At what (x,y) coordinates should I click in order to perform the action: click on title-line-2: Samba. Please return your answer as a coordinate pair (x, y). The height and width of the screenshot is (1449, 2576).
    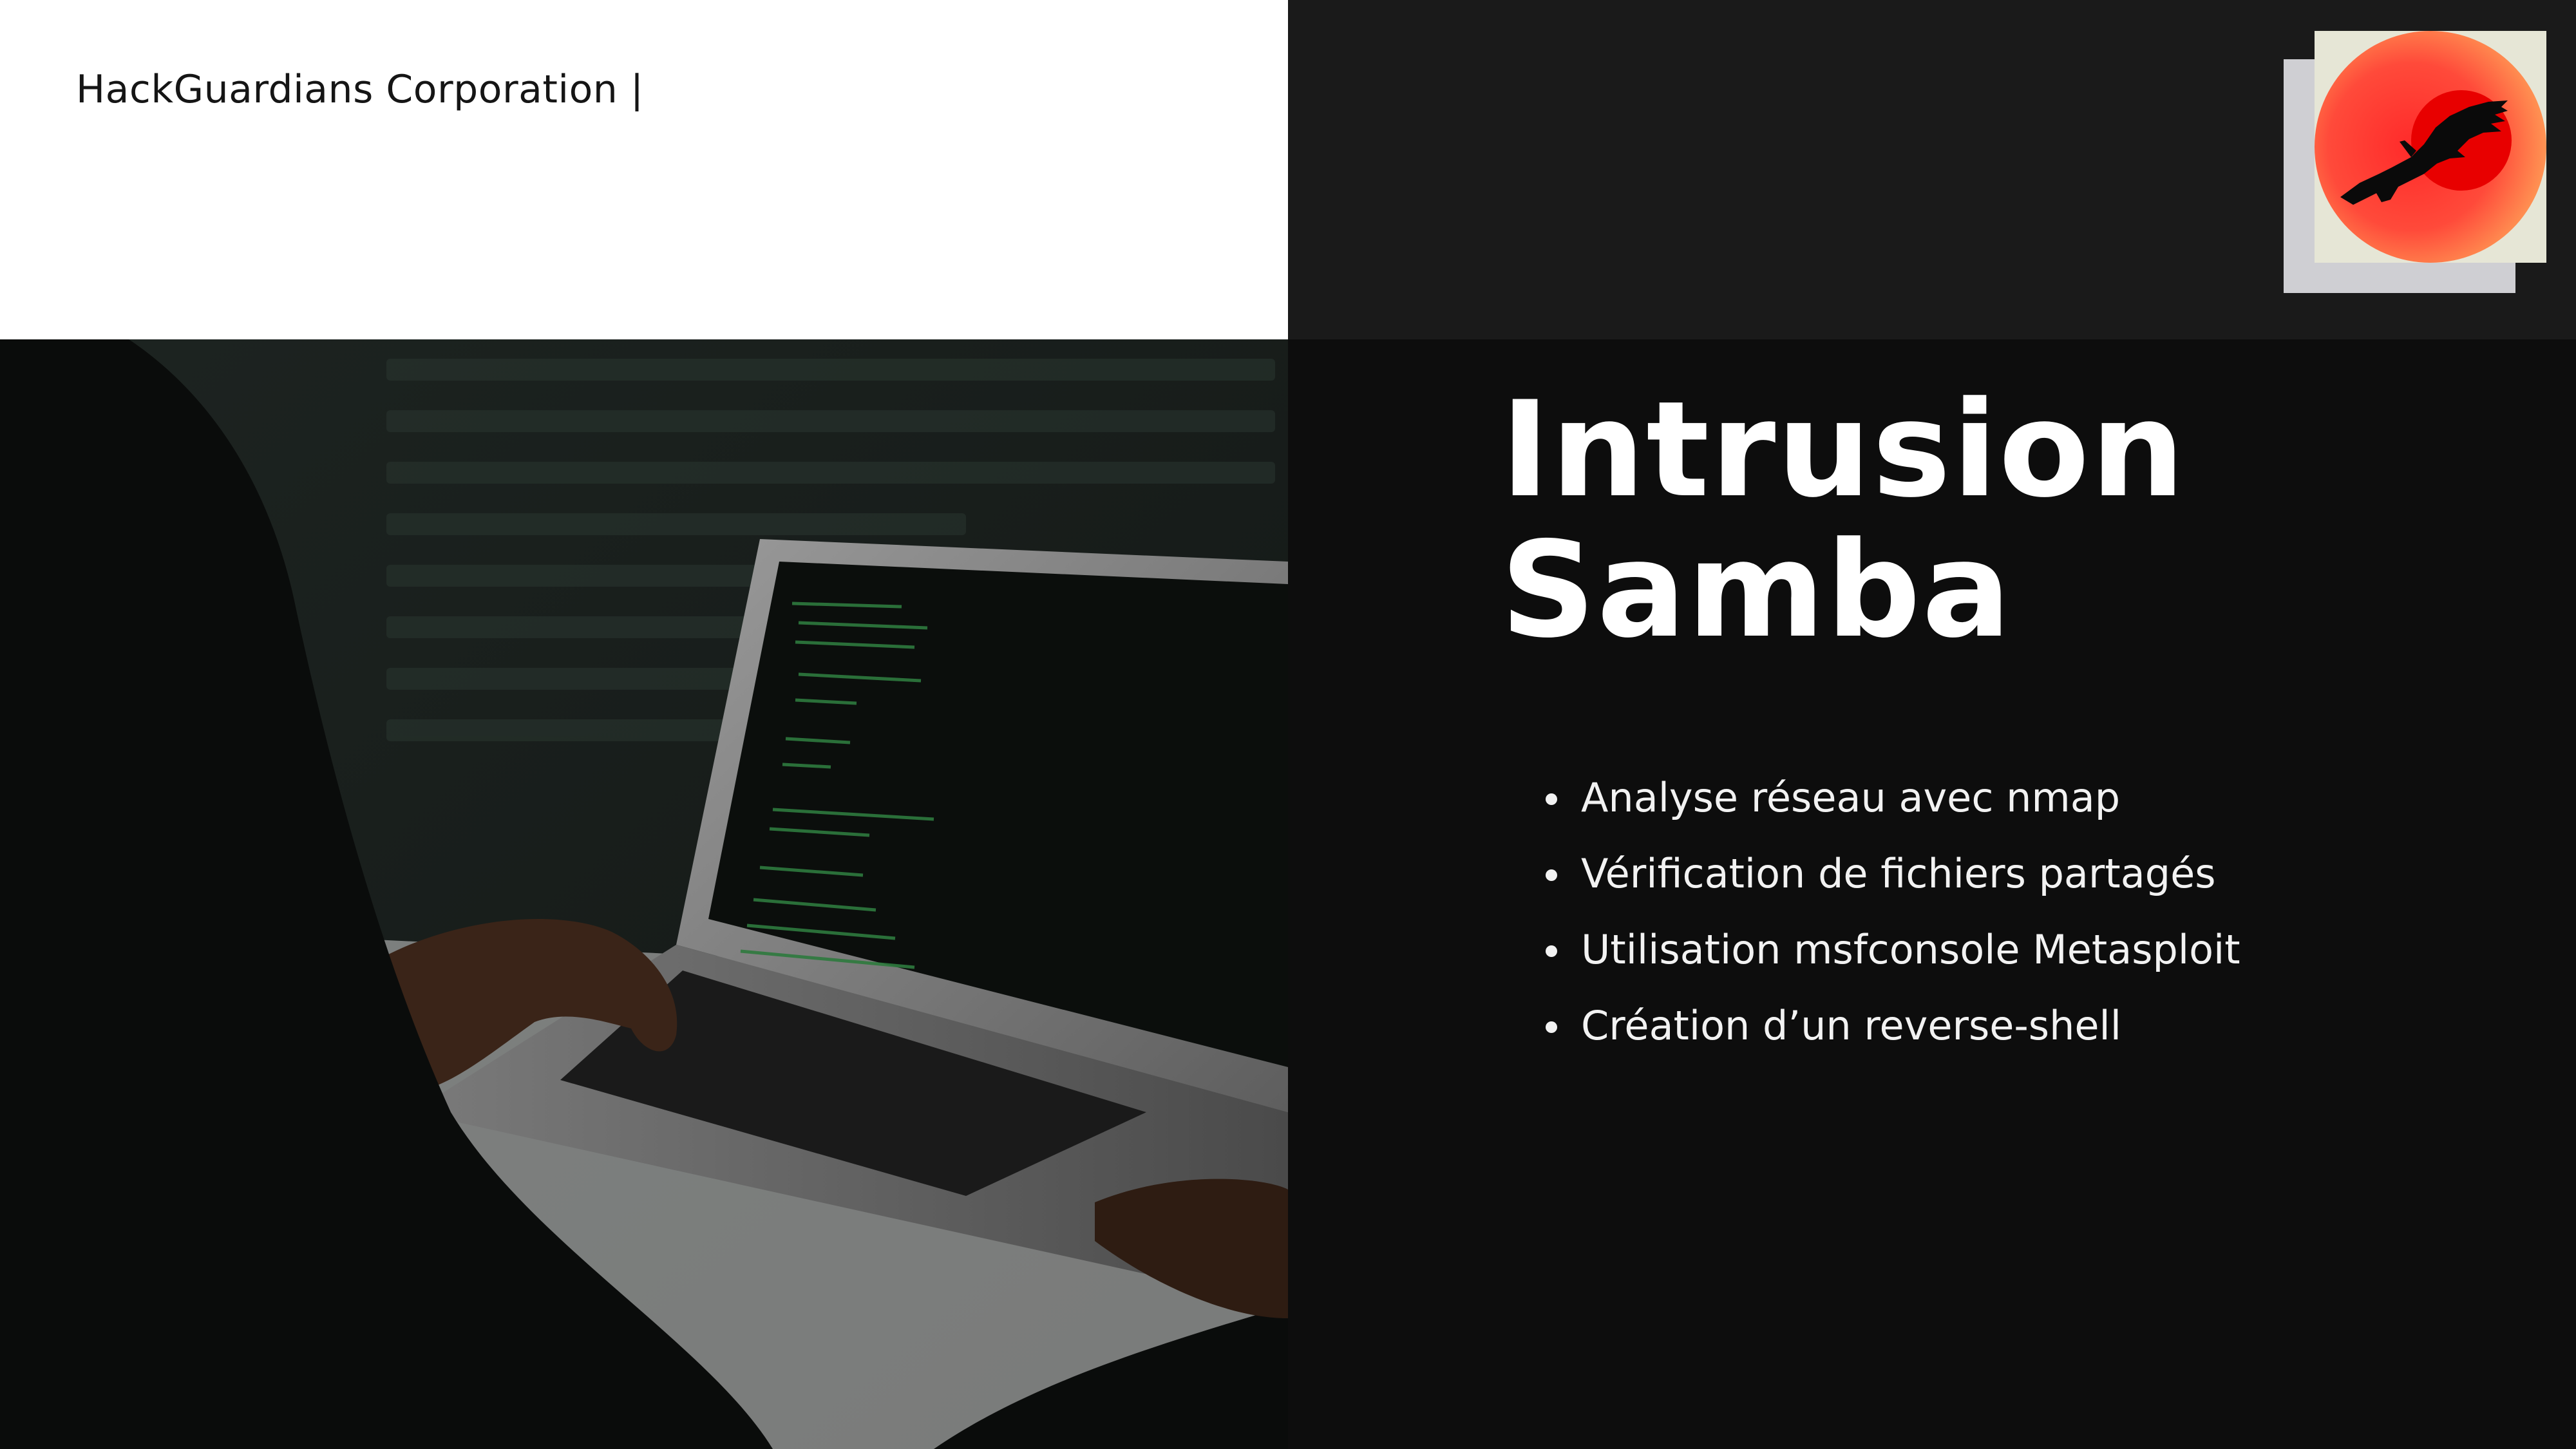
    Looking at the image, I should click on (1756, 590).